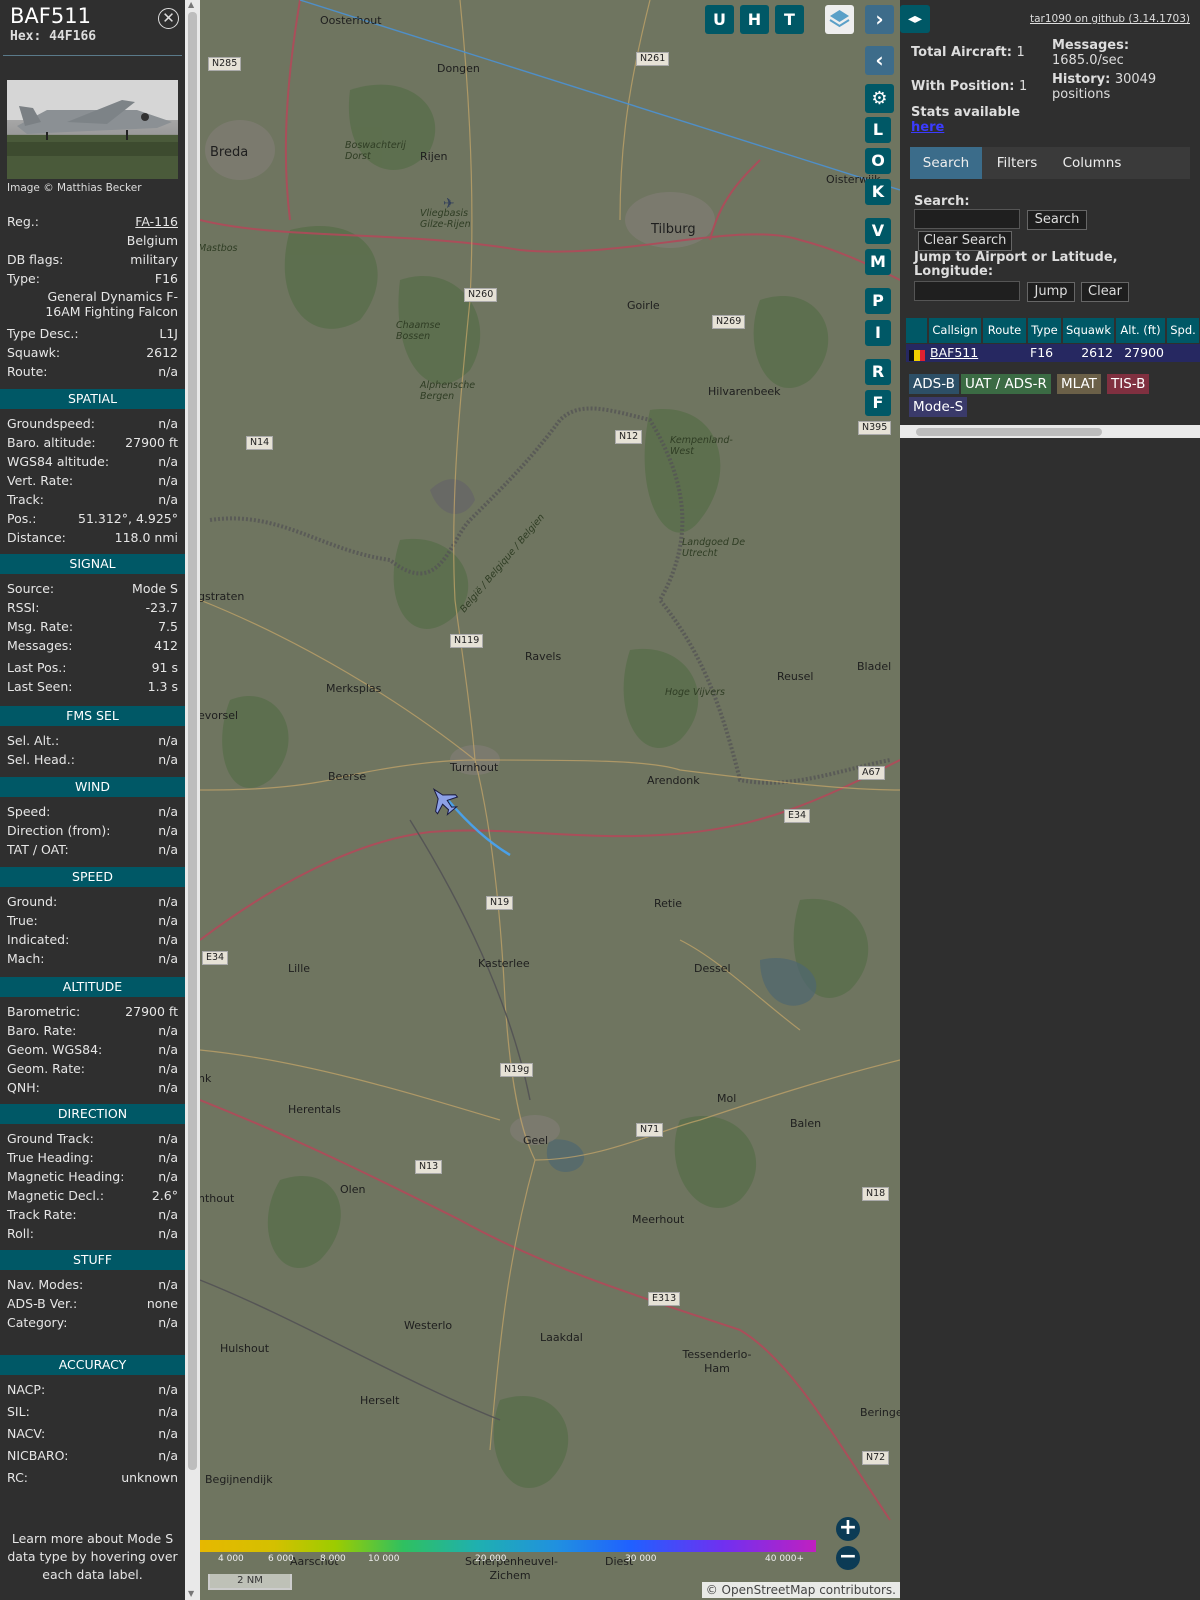 Image resolution: width=1200 pixels, height=1600 pixels. Describe the element at coordinates (1045, 330) in the screenshot. I see `table-header-type: Type` at that location.